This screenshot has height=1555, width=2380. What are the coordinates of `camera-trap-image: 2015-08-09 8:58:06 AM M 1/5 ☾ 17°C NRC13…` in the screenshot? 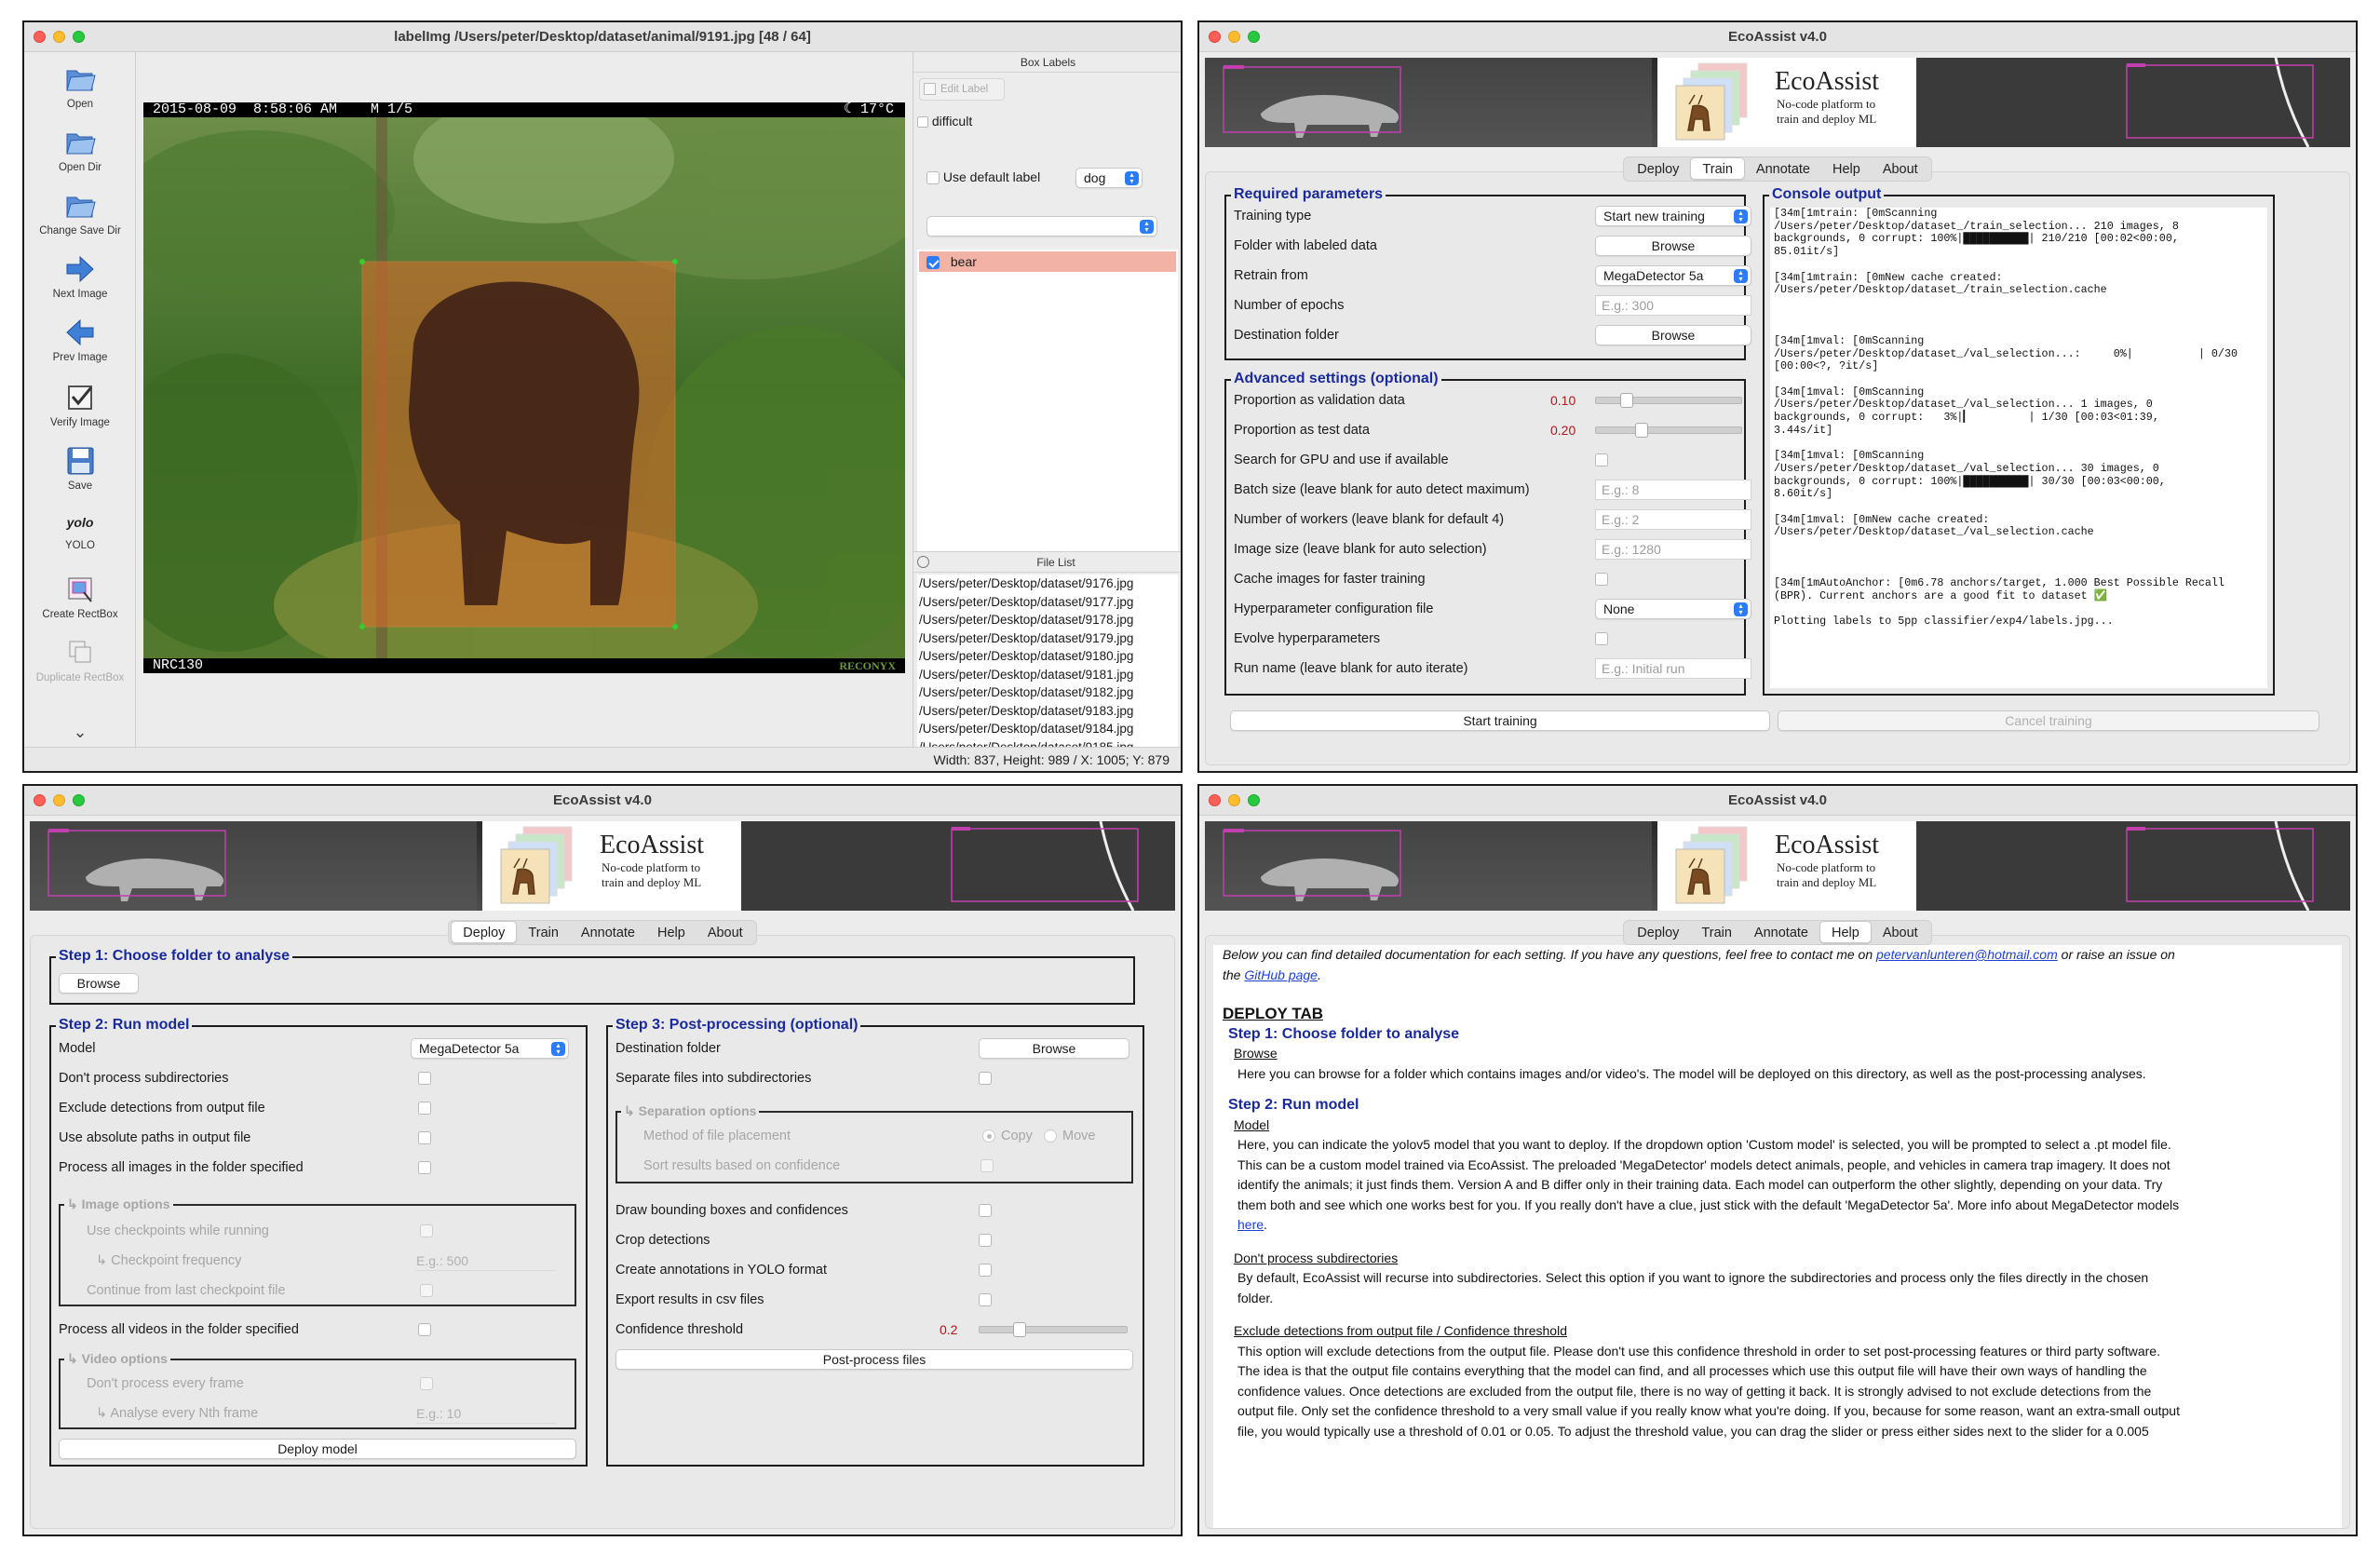 It's located at (524, 387).